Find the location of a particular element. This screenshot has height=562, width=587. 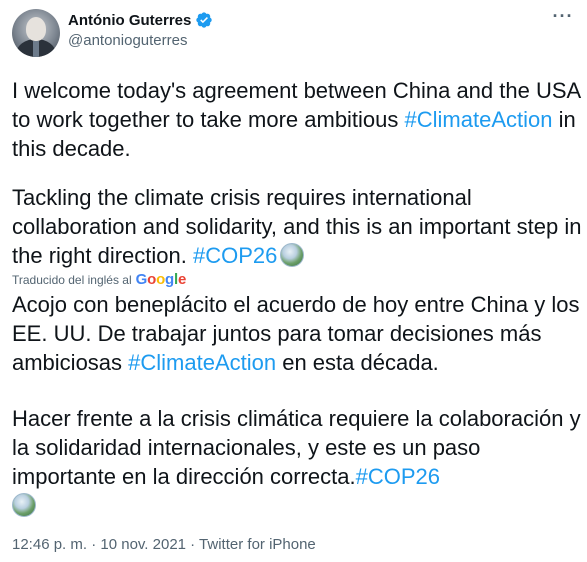

avatar-face-shape is located at coordinates (36, 29).